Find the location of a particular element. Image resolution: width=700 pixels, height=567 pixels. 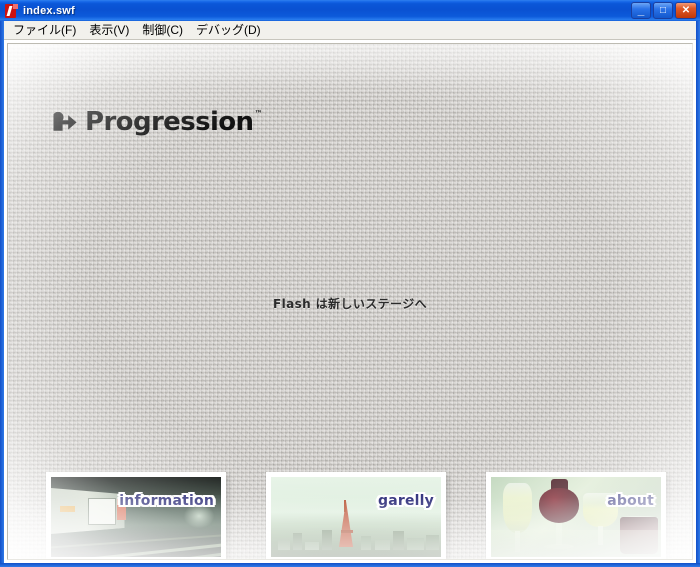

maximize-icon: □ is located at coordinates (663, 10).